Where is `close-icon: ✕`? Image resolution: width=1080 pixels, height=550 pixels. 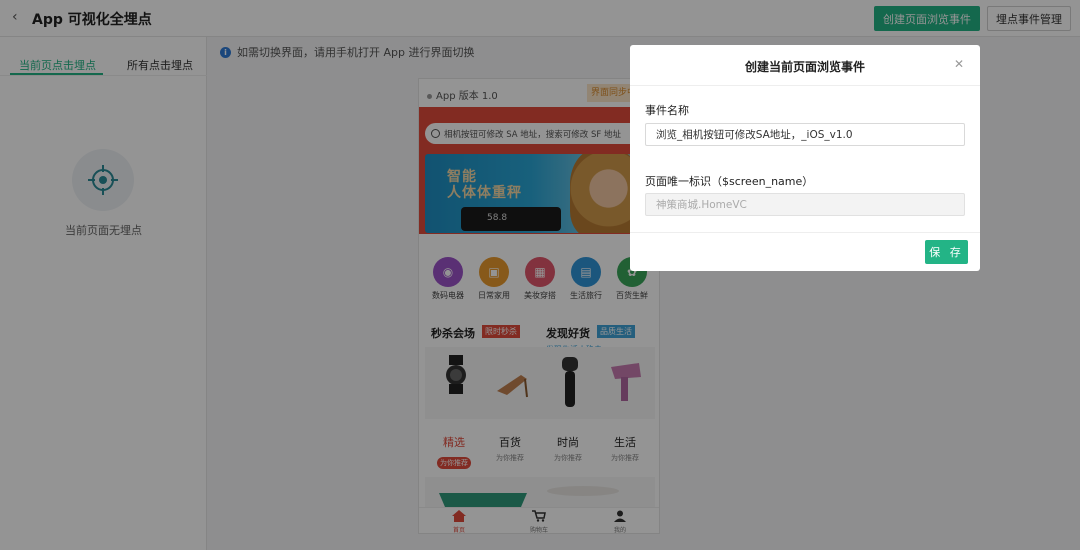
close-icon: ✕ is located at coordinates (959, 64).